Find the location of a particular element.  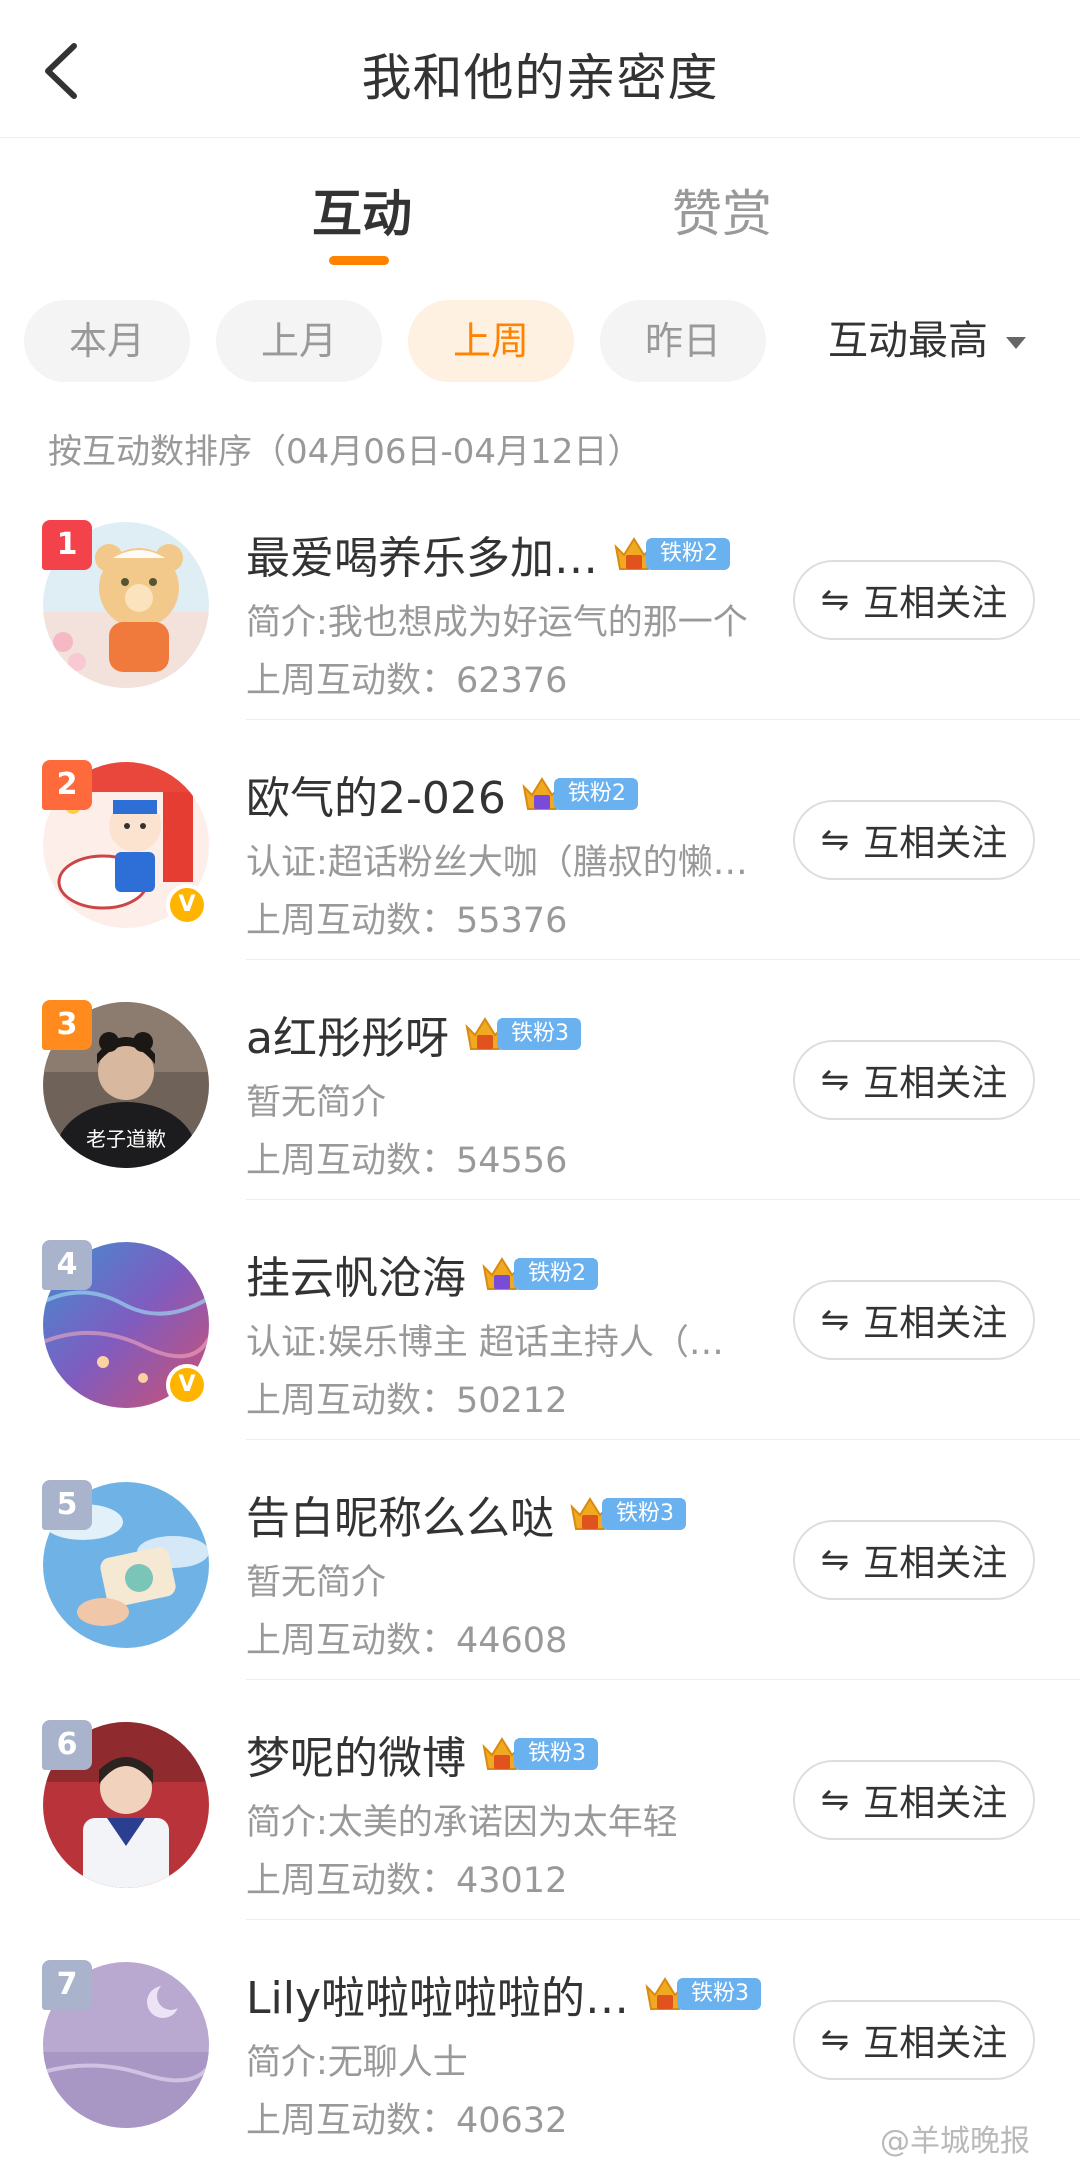

interaction-count: 上周互动数：55376 is located at coordinates (407, 921).